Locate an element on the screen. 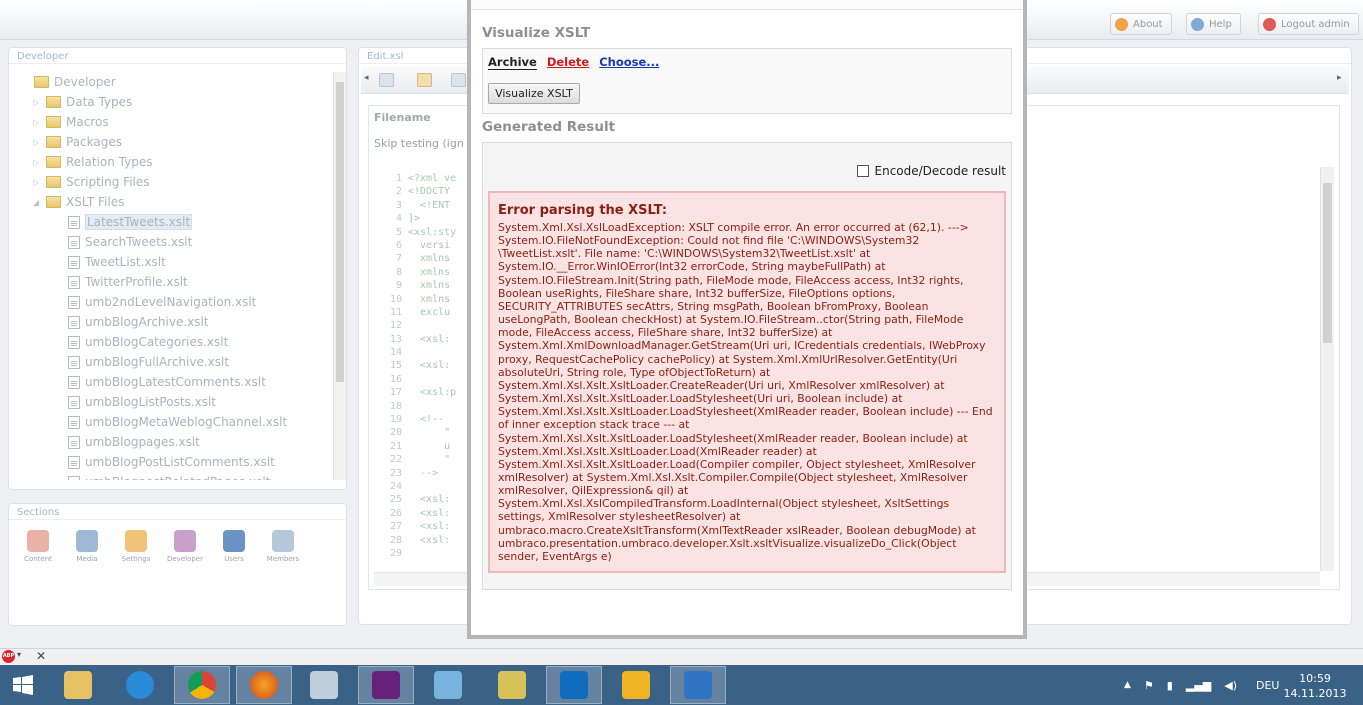 This screenshot has height=705, width=1363. line-number: 5 is located at coordinates (398, 232).